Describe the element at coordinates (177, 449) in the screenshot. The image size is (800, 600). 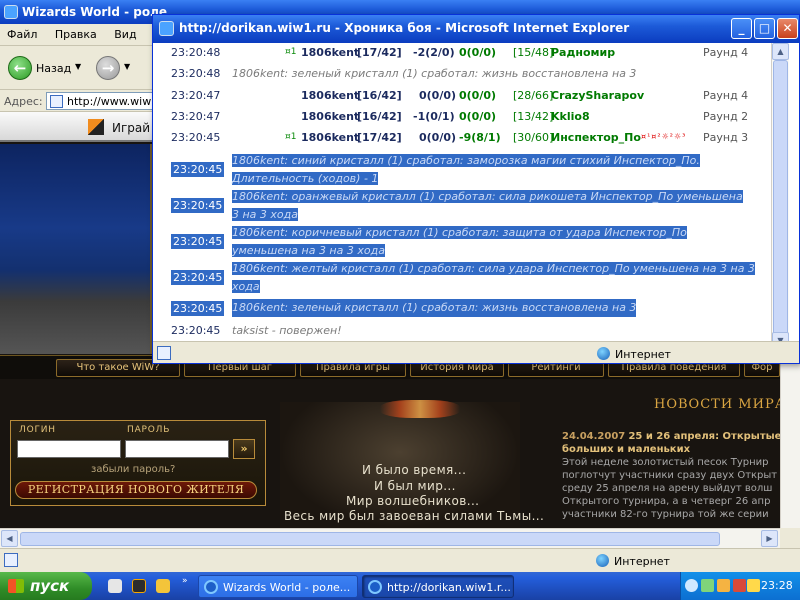
I see `password-input` at that location.